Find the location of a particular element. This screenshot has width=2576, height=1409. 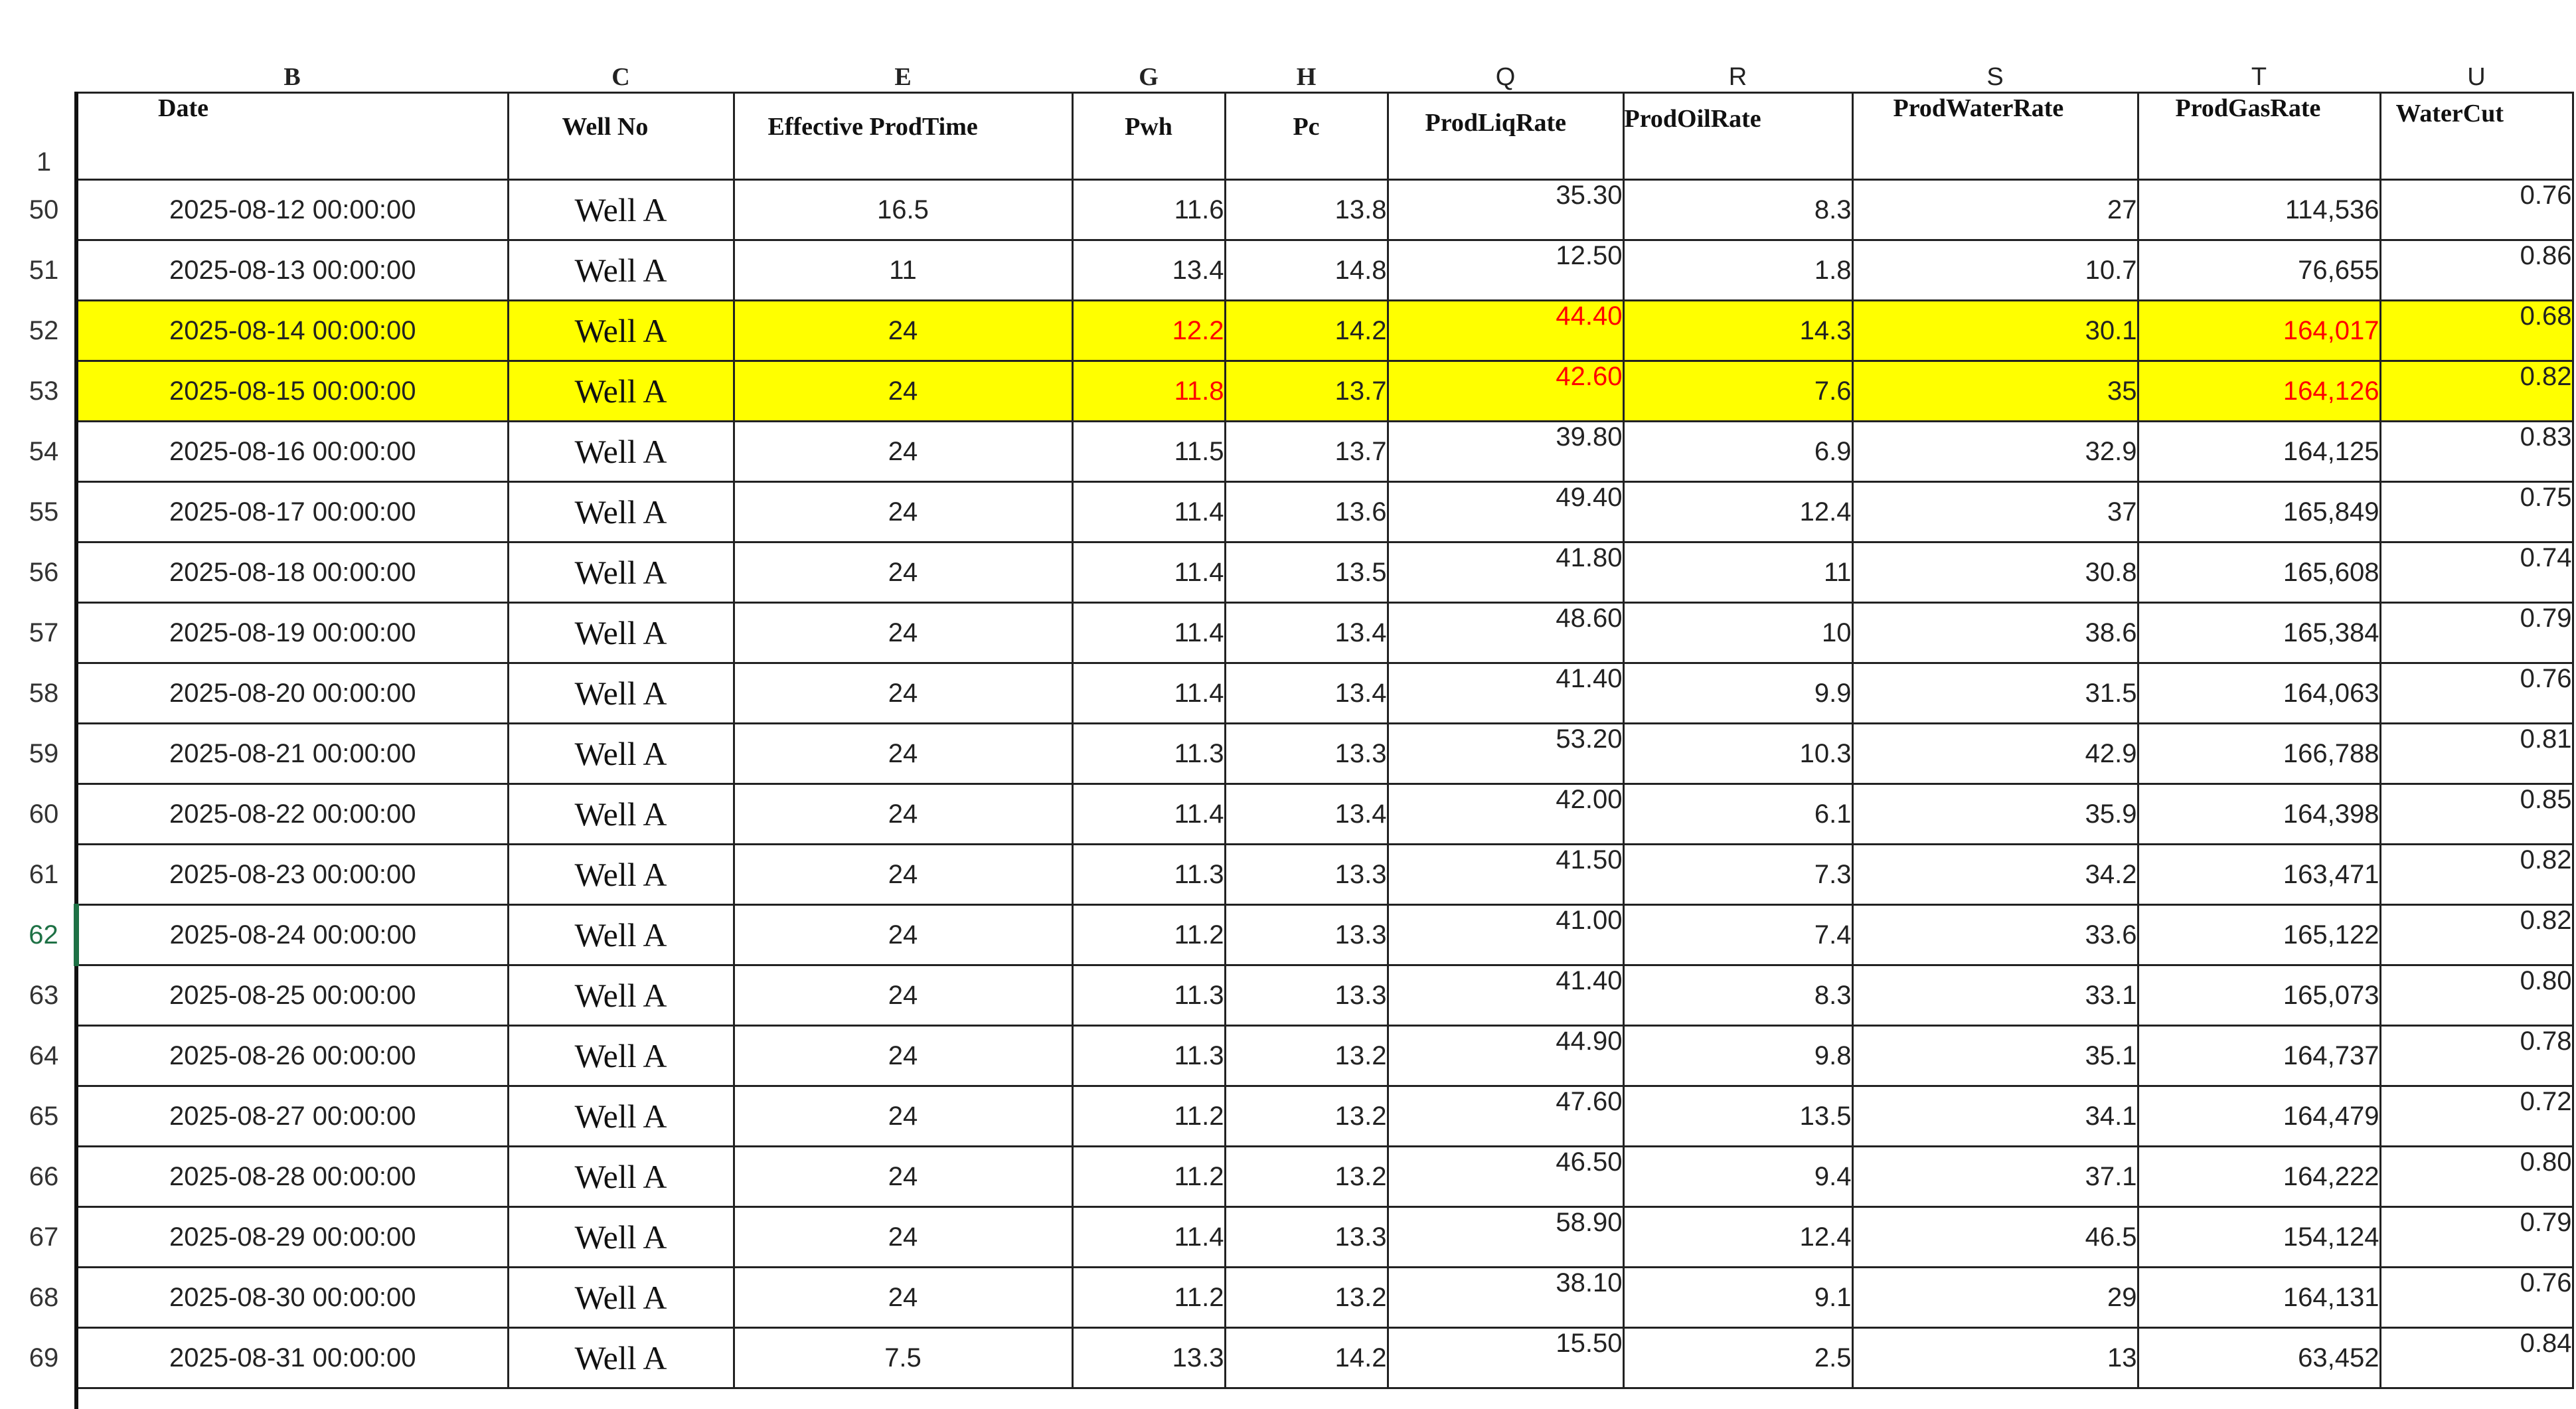

cell-date: 2025-08-28 00:00:00 is located at coordinates (292, 1177).